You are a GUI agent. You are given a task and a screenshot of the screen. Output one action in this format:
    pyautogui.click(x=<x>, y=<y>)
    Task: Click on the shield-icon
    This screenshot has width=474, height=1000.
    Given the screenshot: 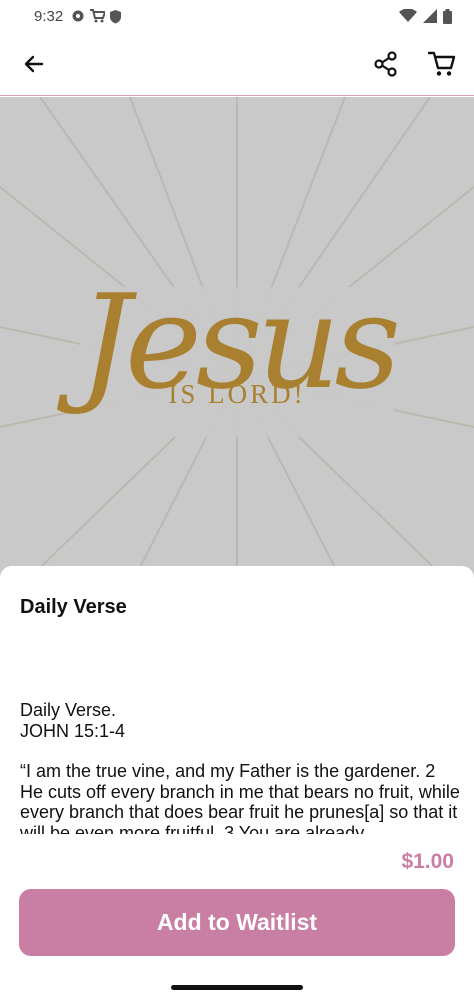 What is the action you would take?
    pyautogui.click(x=116, y=16)
    